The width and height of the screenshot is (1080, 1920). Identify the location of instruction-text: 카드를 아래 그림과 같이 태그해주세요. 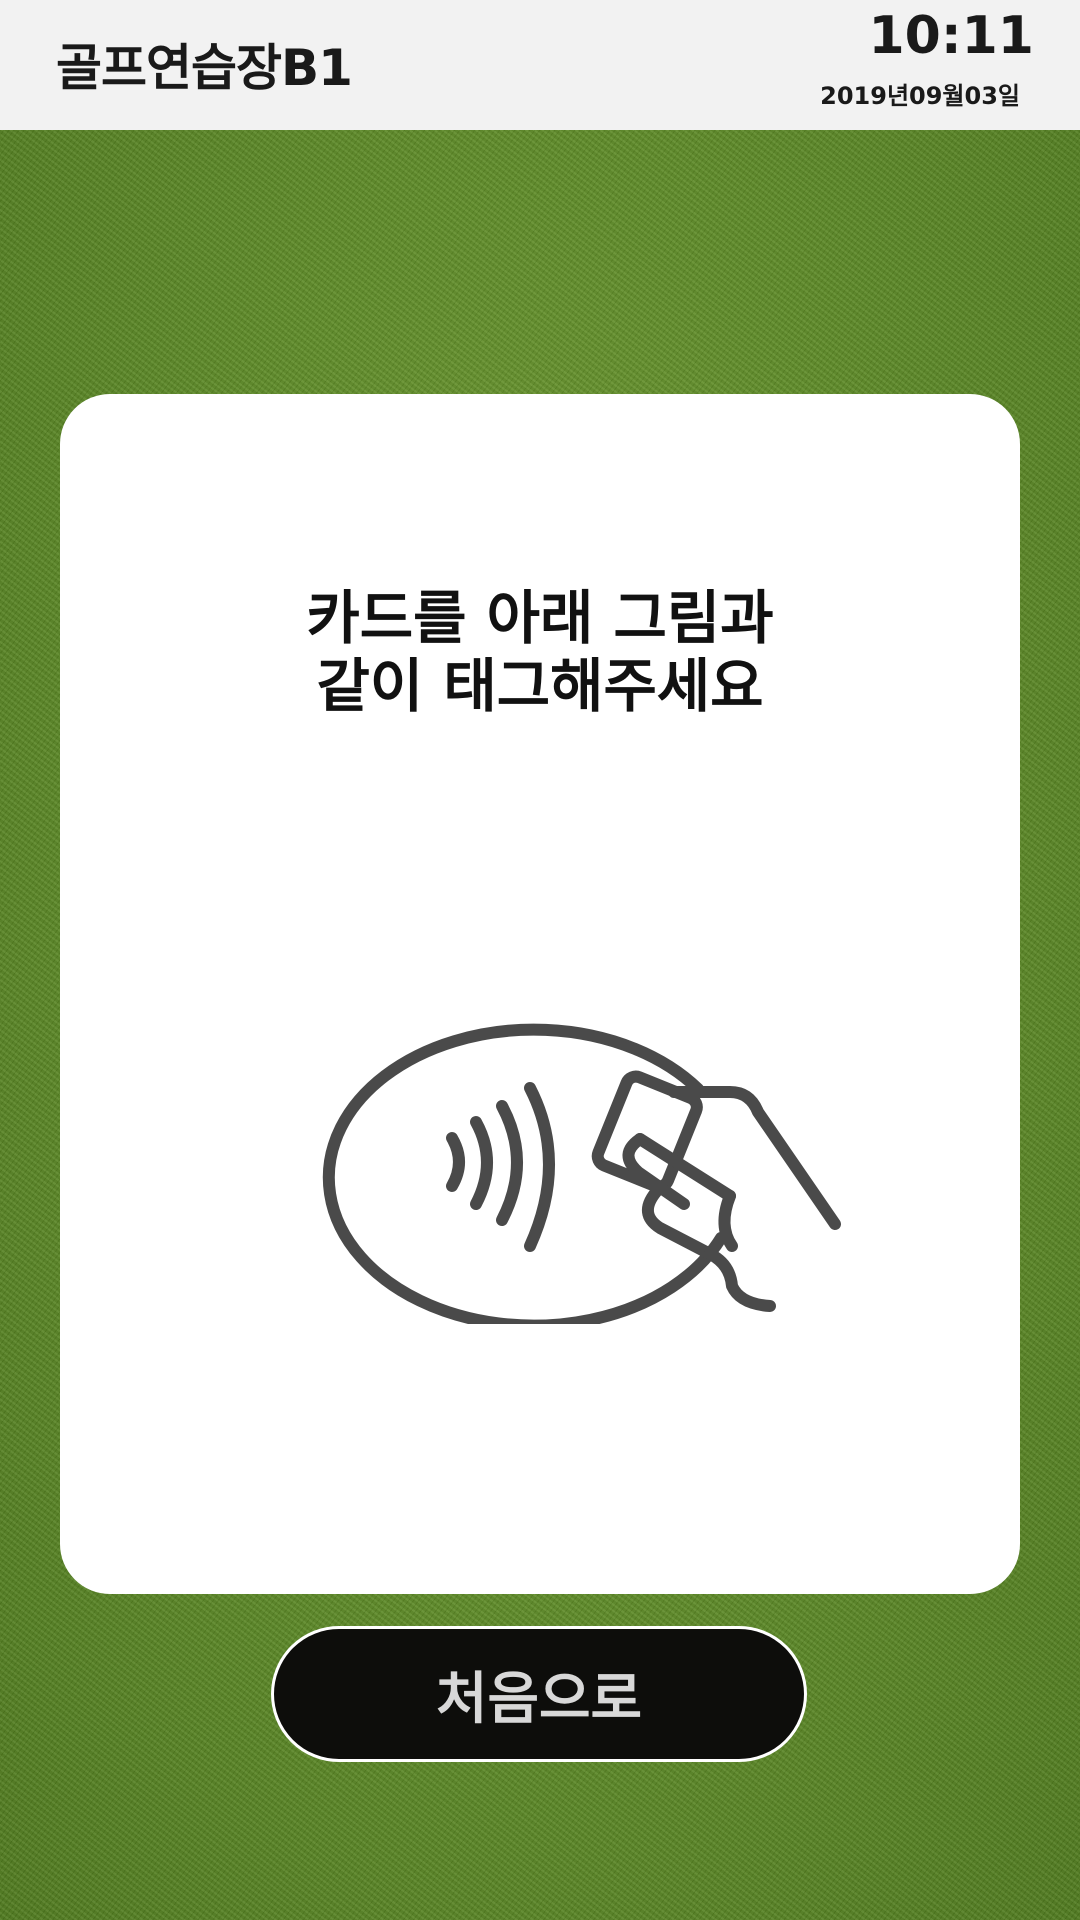
(540, 652).